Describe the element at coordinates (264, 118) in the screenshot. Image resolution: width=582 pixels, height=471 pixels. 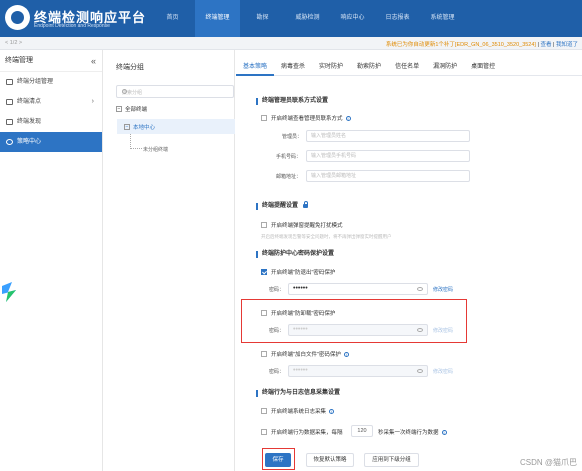
I see `admin-contact-checkbox` at that location.